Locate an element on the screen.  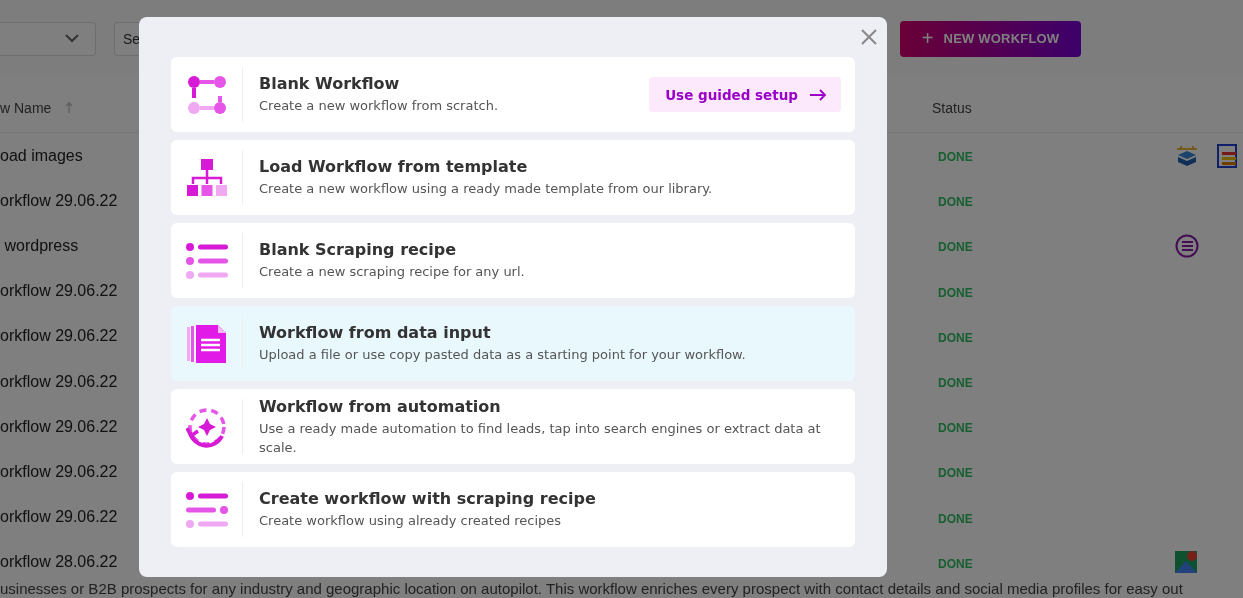
option-card: Blank Workflow Create a new workflow from scratch. Use guided setup is located at coordinates (513, 94).